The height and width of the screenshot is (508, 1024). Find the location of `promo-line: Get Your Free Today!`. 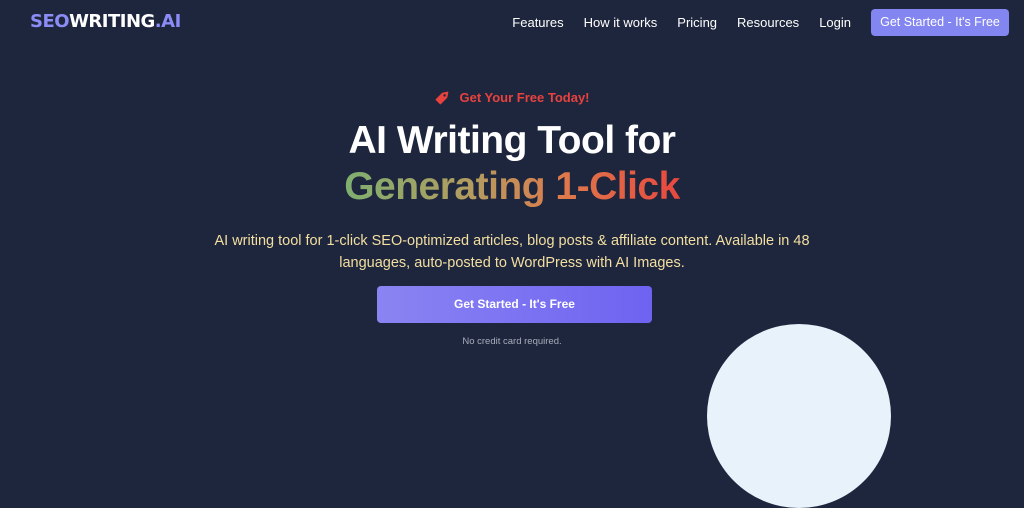

promo-line: Get Your Free Today! is located at coordinates (512, 99).